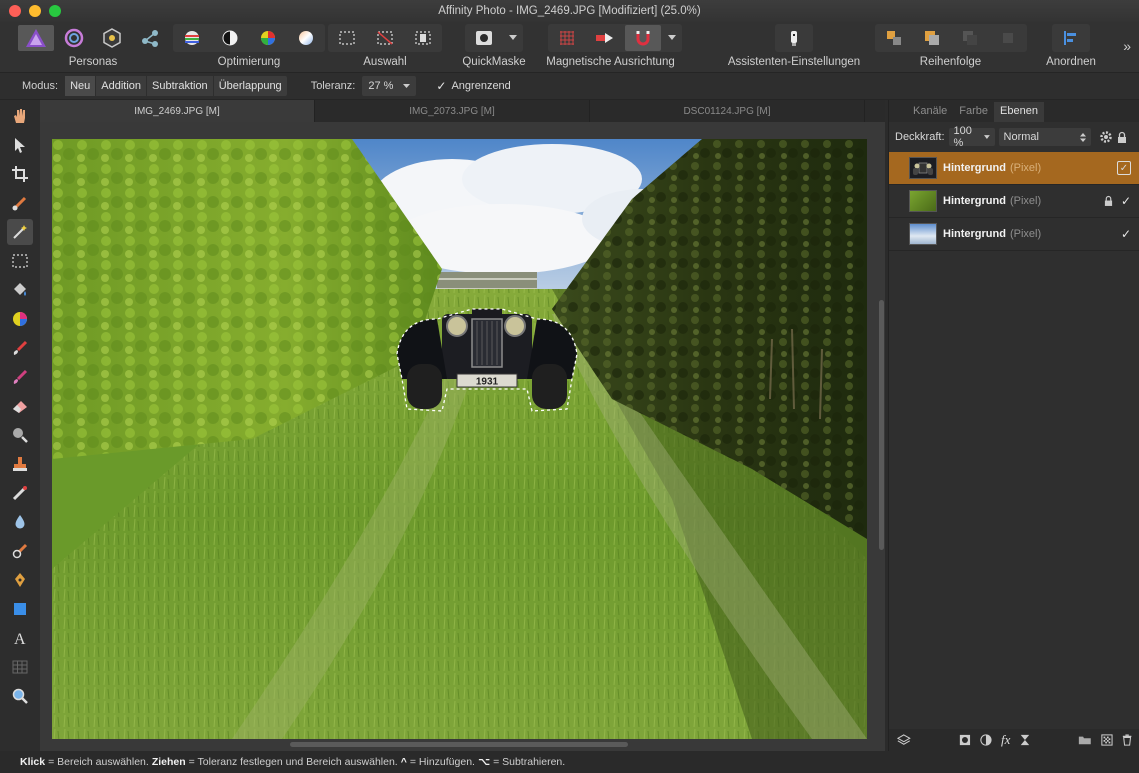 The height and width of the screenshot is (773, 1139). Describe the element at coordinates (20, 145) in the screenshot. I see `move-pointer-icon` at that location.